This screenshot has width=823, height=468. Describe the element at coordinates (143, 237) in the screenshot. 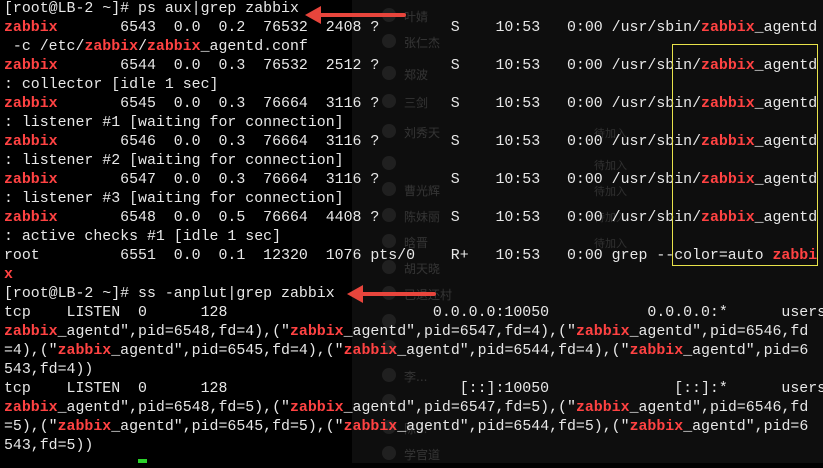

I see `terminal-text: : active checks #1 [idle 1 sec]` at that location.